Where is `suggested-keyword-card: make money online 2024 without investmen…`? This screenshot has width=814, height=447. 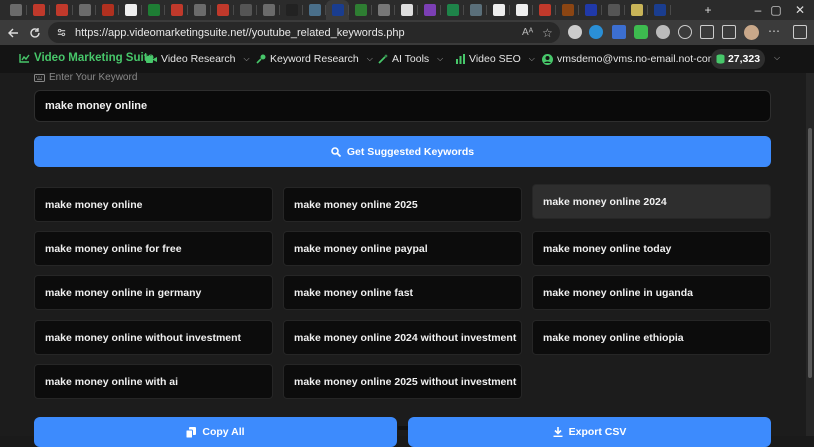 suggested-keyword-card: make money online 2024 without investmen… is located at coordinates (402, 337).